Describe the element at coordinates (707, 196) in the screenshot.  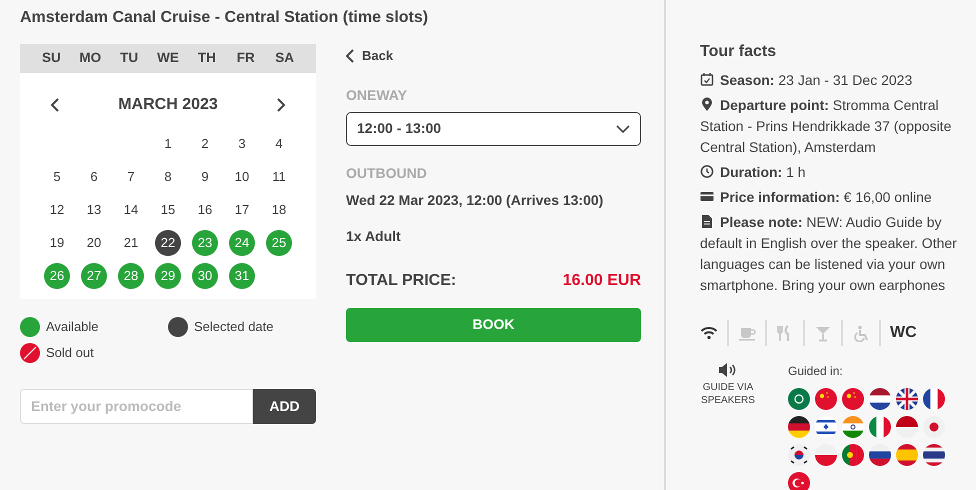
I see `card-icon` at that location.